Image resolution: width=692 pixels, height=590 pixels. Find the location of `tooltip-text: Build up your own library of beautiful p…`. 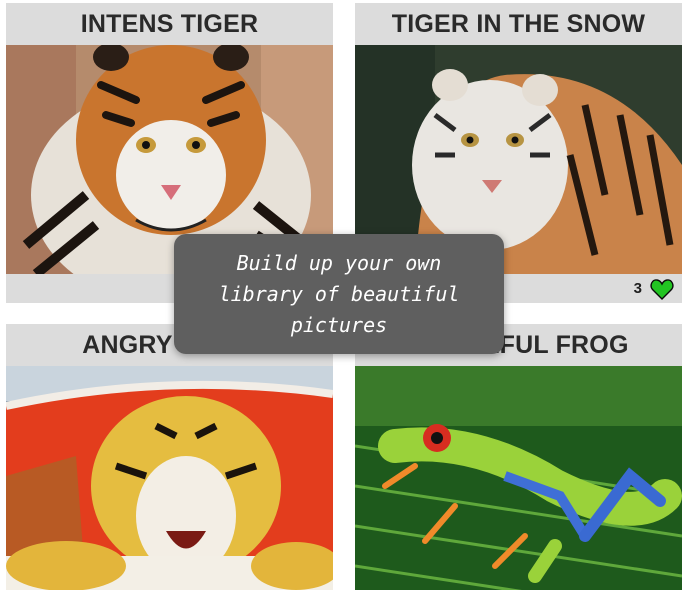

tooltip-text: Build up your own library of beautiful p… is located at coordinates (339, 293).